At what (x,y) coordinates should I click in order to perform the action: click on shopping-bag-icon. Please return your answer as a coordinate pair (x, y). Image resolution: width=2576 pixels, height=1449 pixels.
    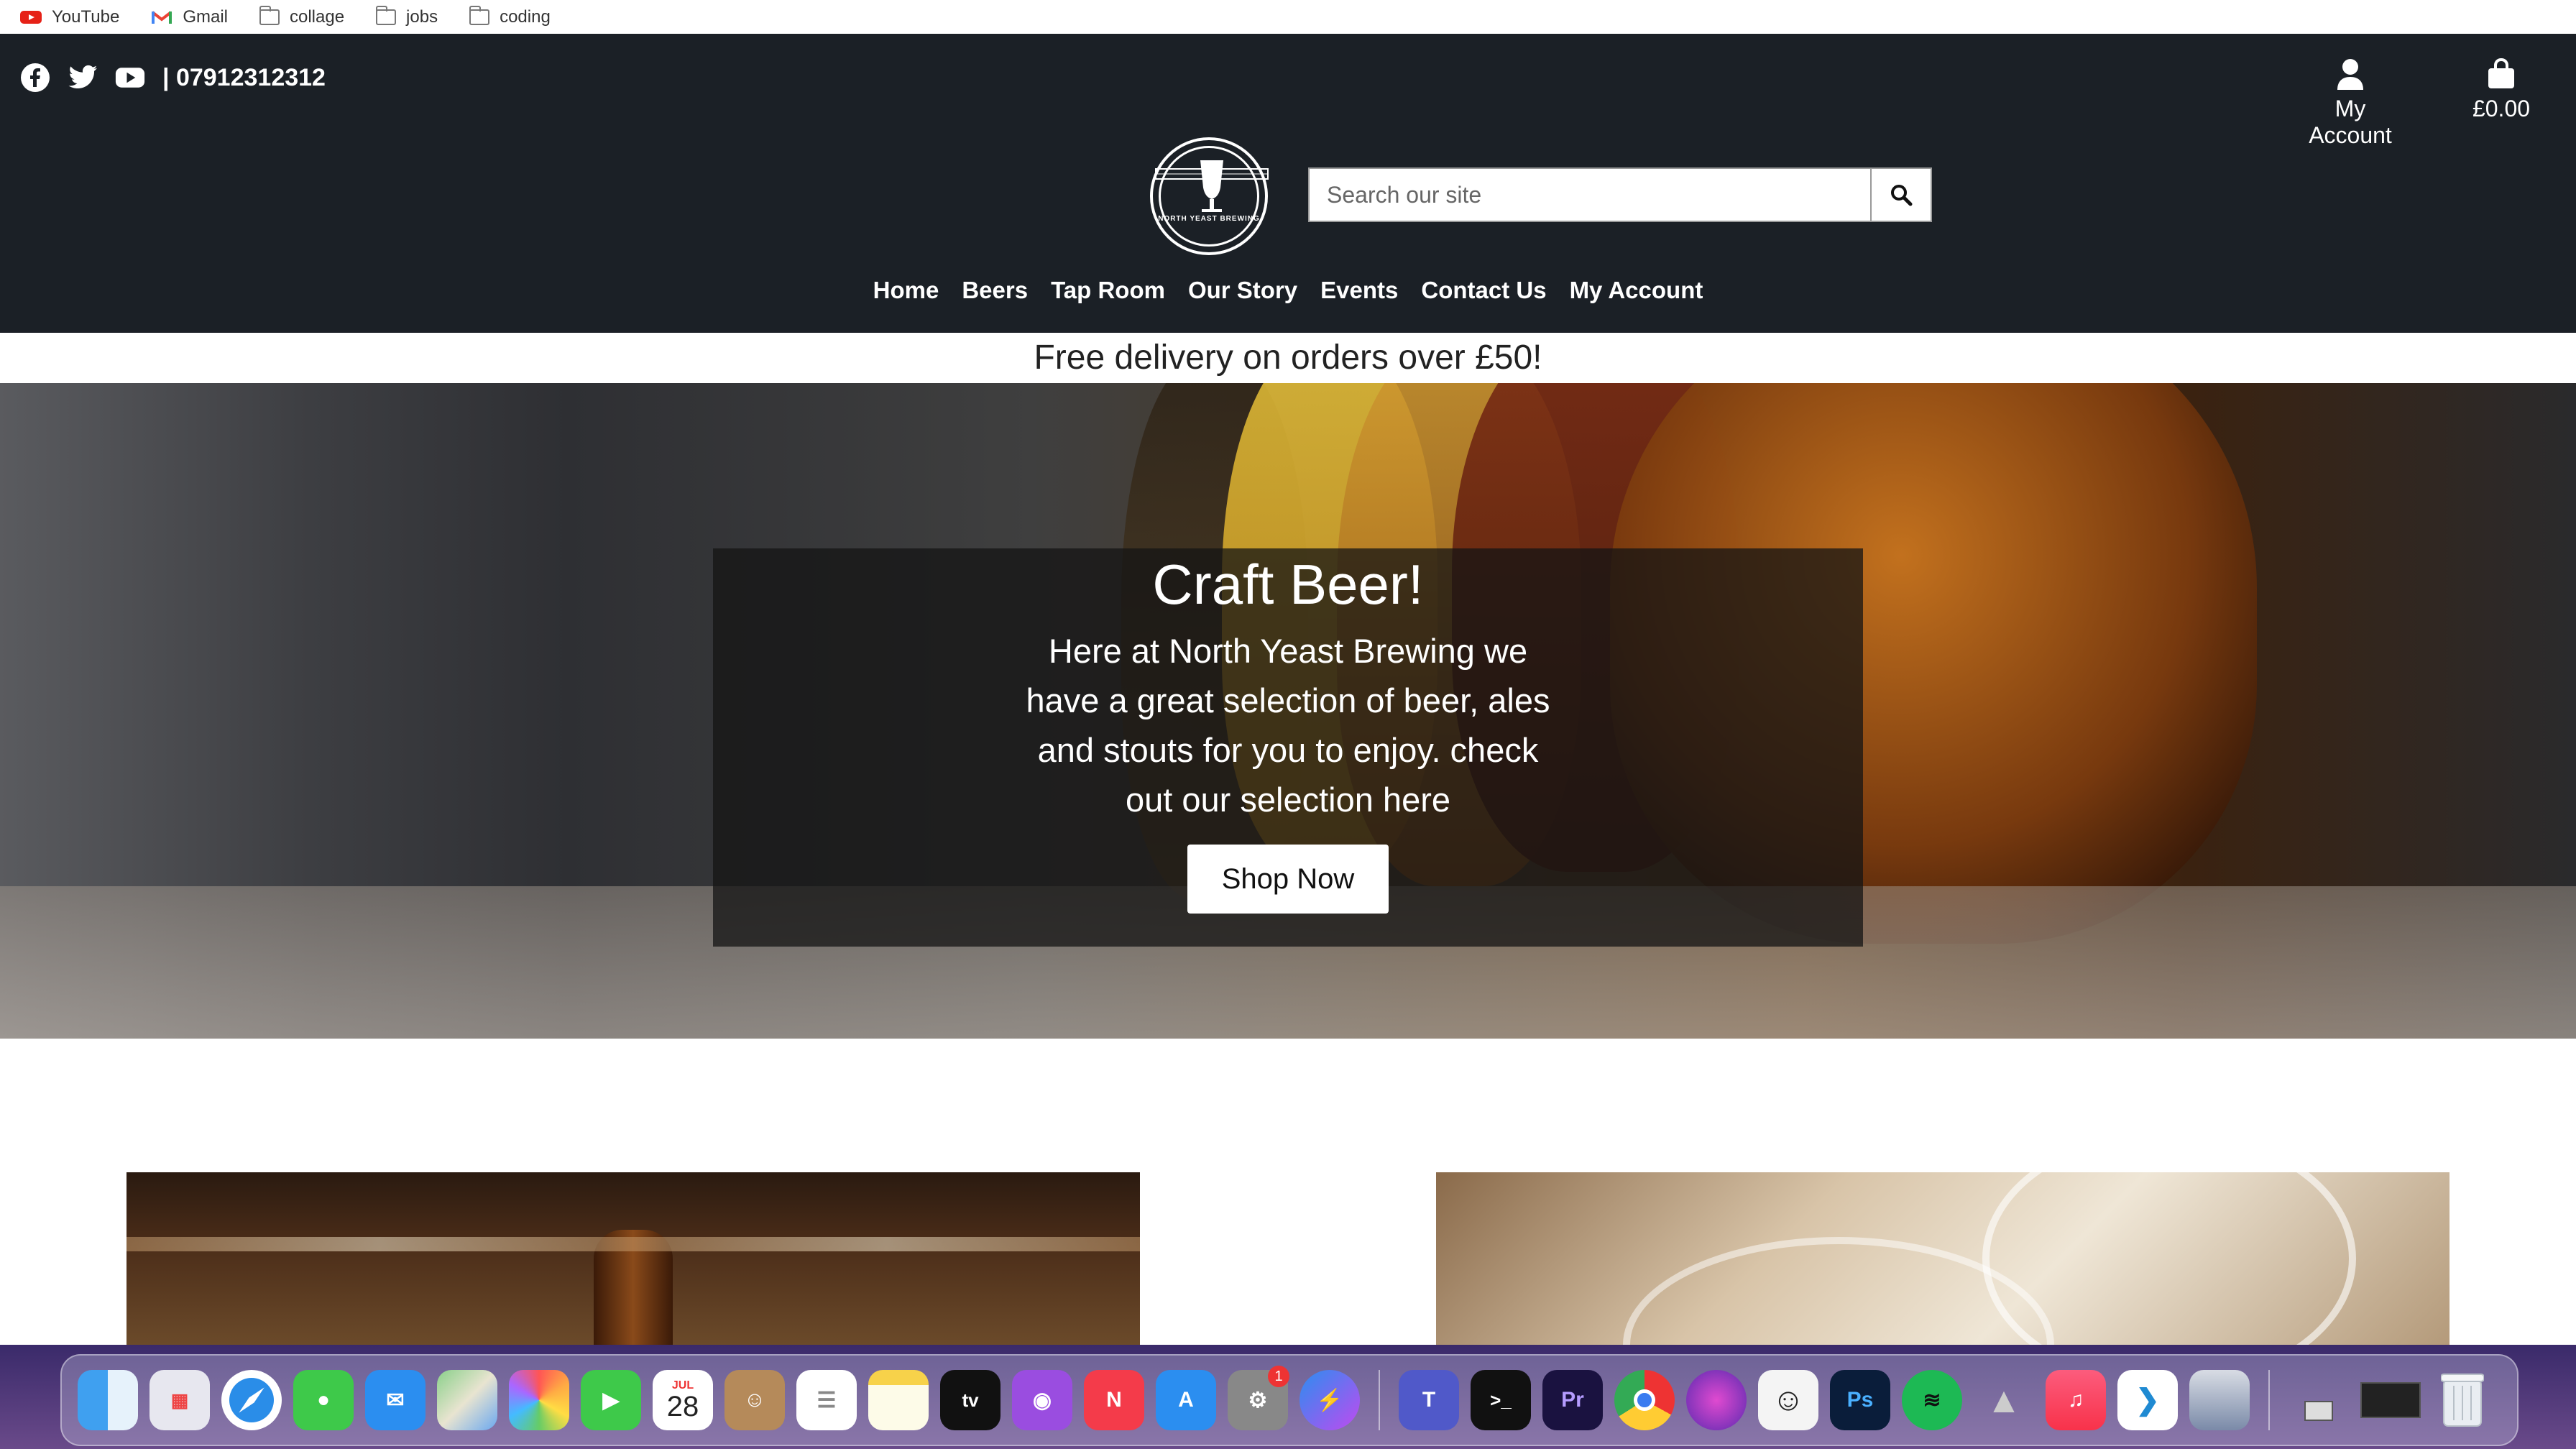
    Looking at the image, I should click on (2501, 73).